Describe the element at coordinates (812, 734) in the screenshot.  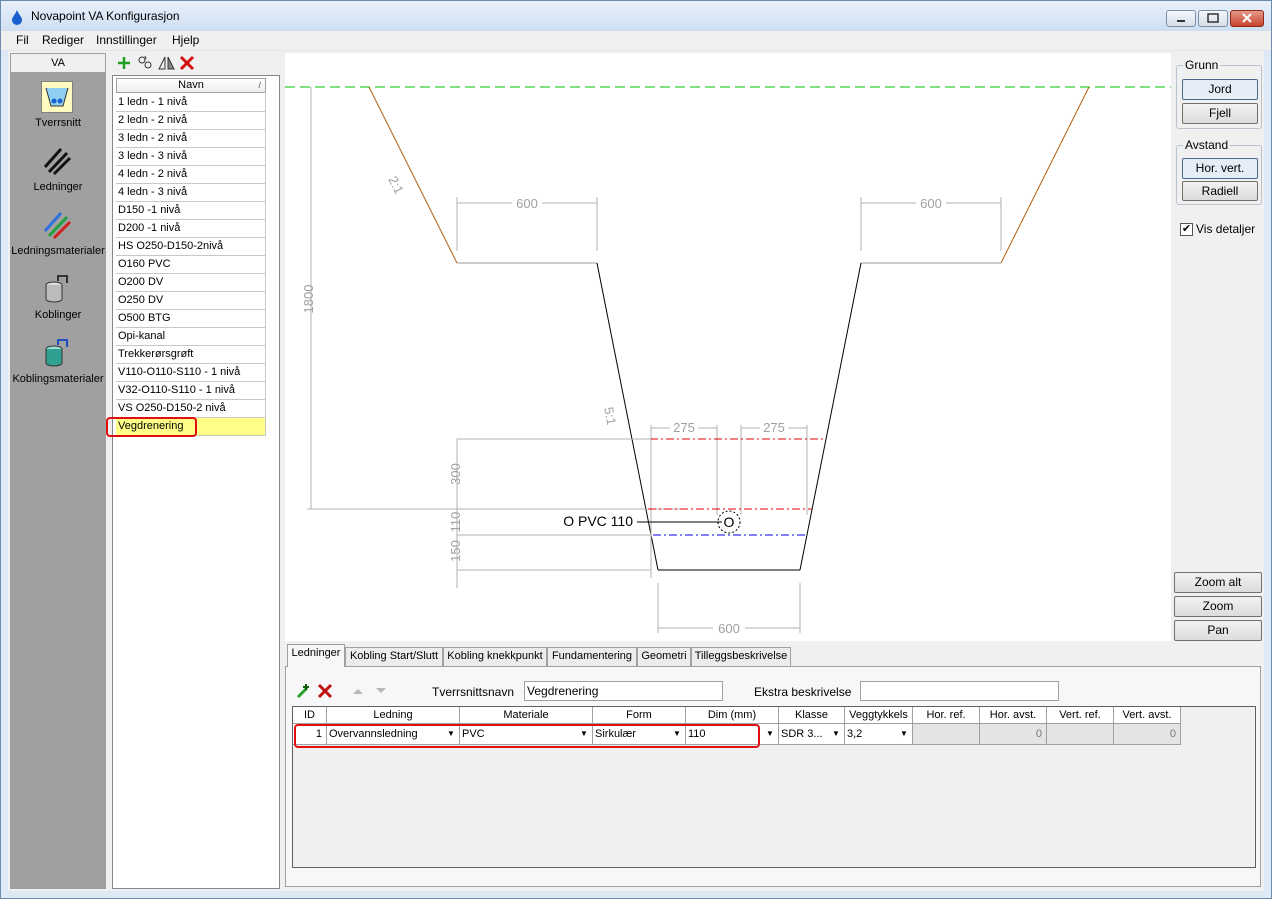
I see `cell-klasse: SDR 3... ▼` at that location.